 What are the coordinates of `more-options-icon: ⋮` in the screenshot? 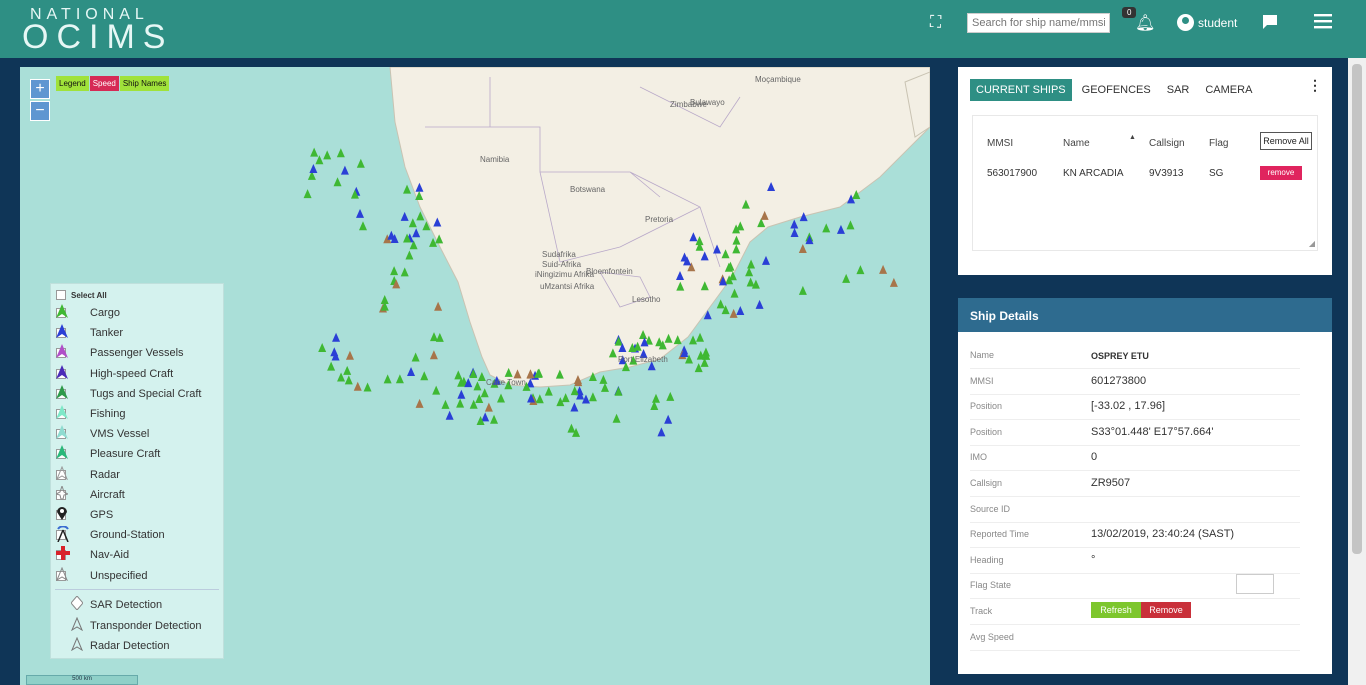 It's located at (1315, 85).